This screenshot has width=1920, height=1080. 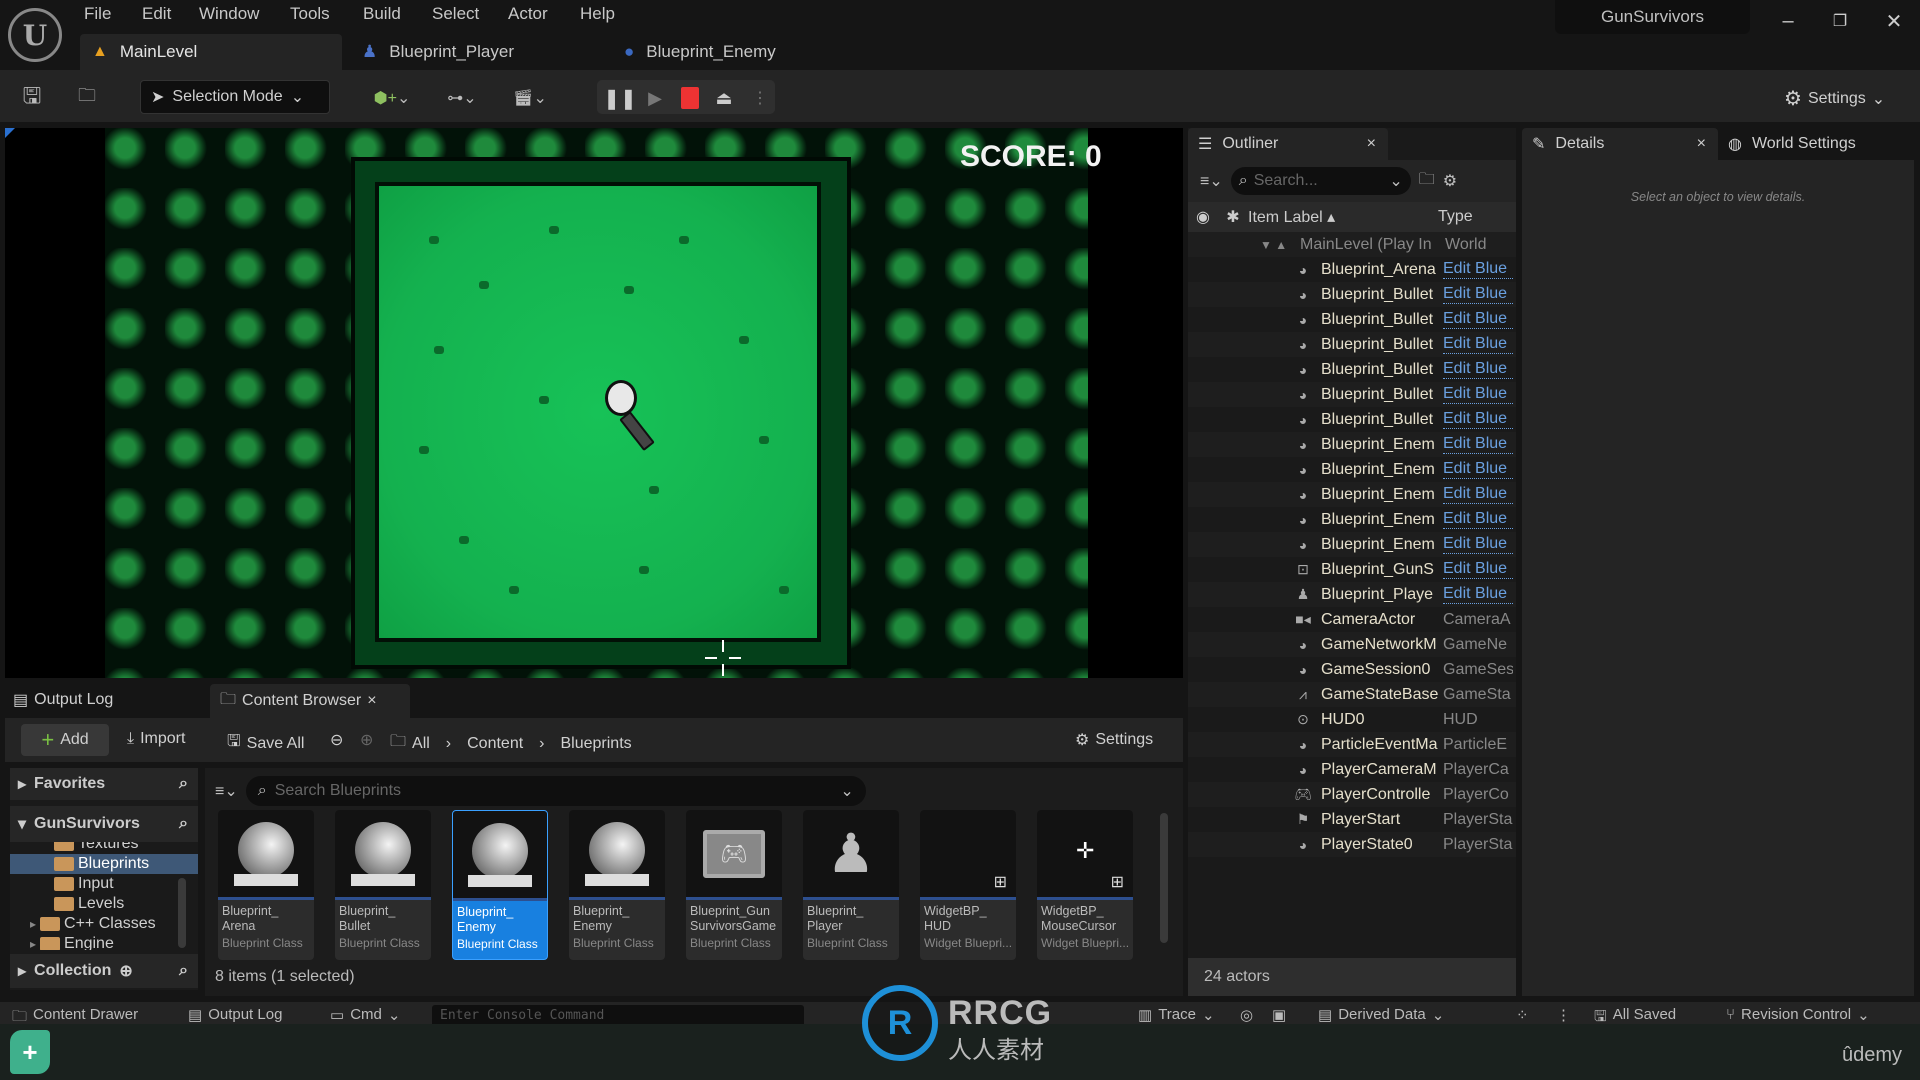 What do you see at coordinates (382, 16) in the screenshot?
I see `menu-build: Build` at bounding box center [382, 16].